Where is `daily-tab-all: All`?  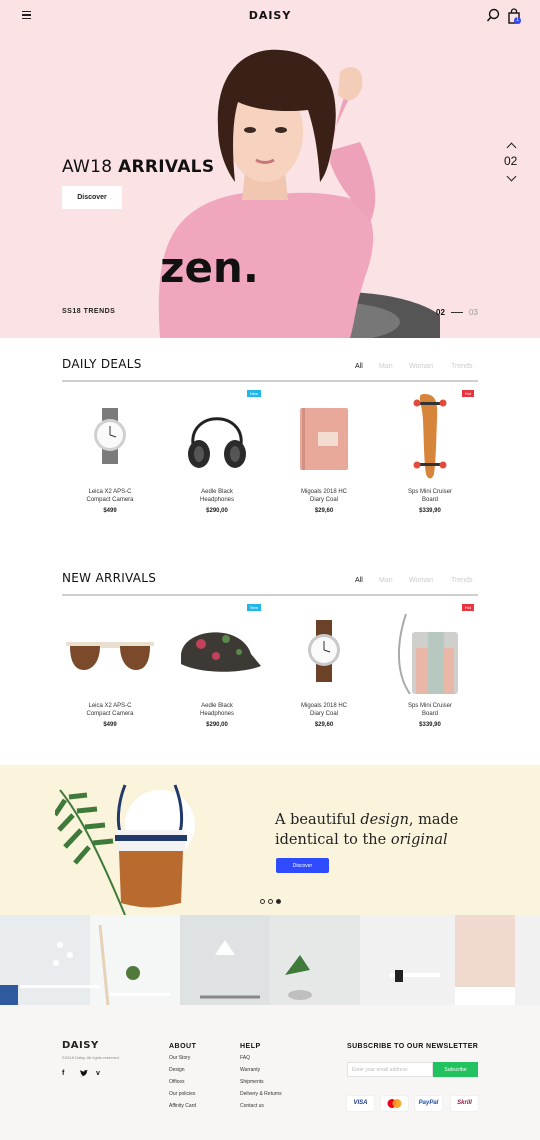
daily-tab-all: All is located at coordinates (359, 366).